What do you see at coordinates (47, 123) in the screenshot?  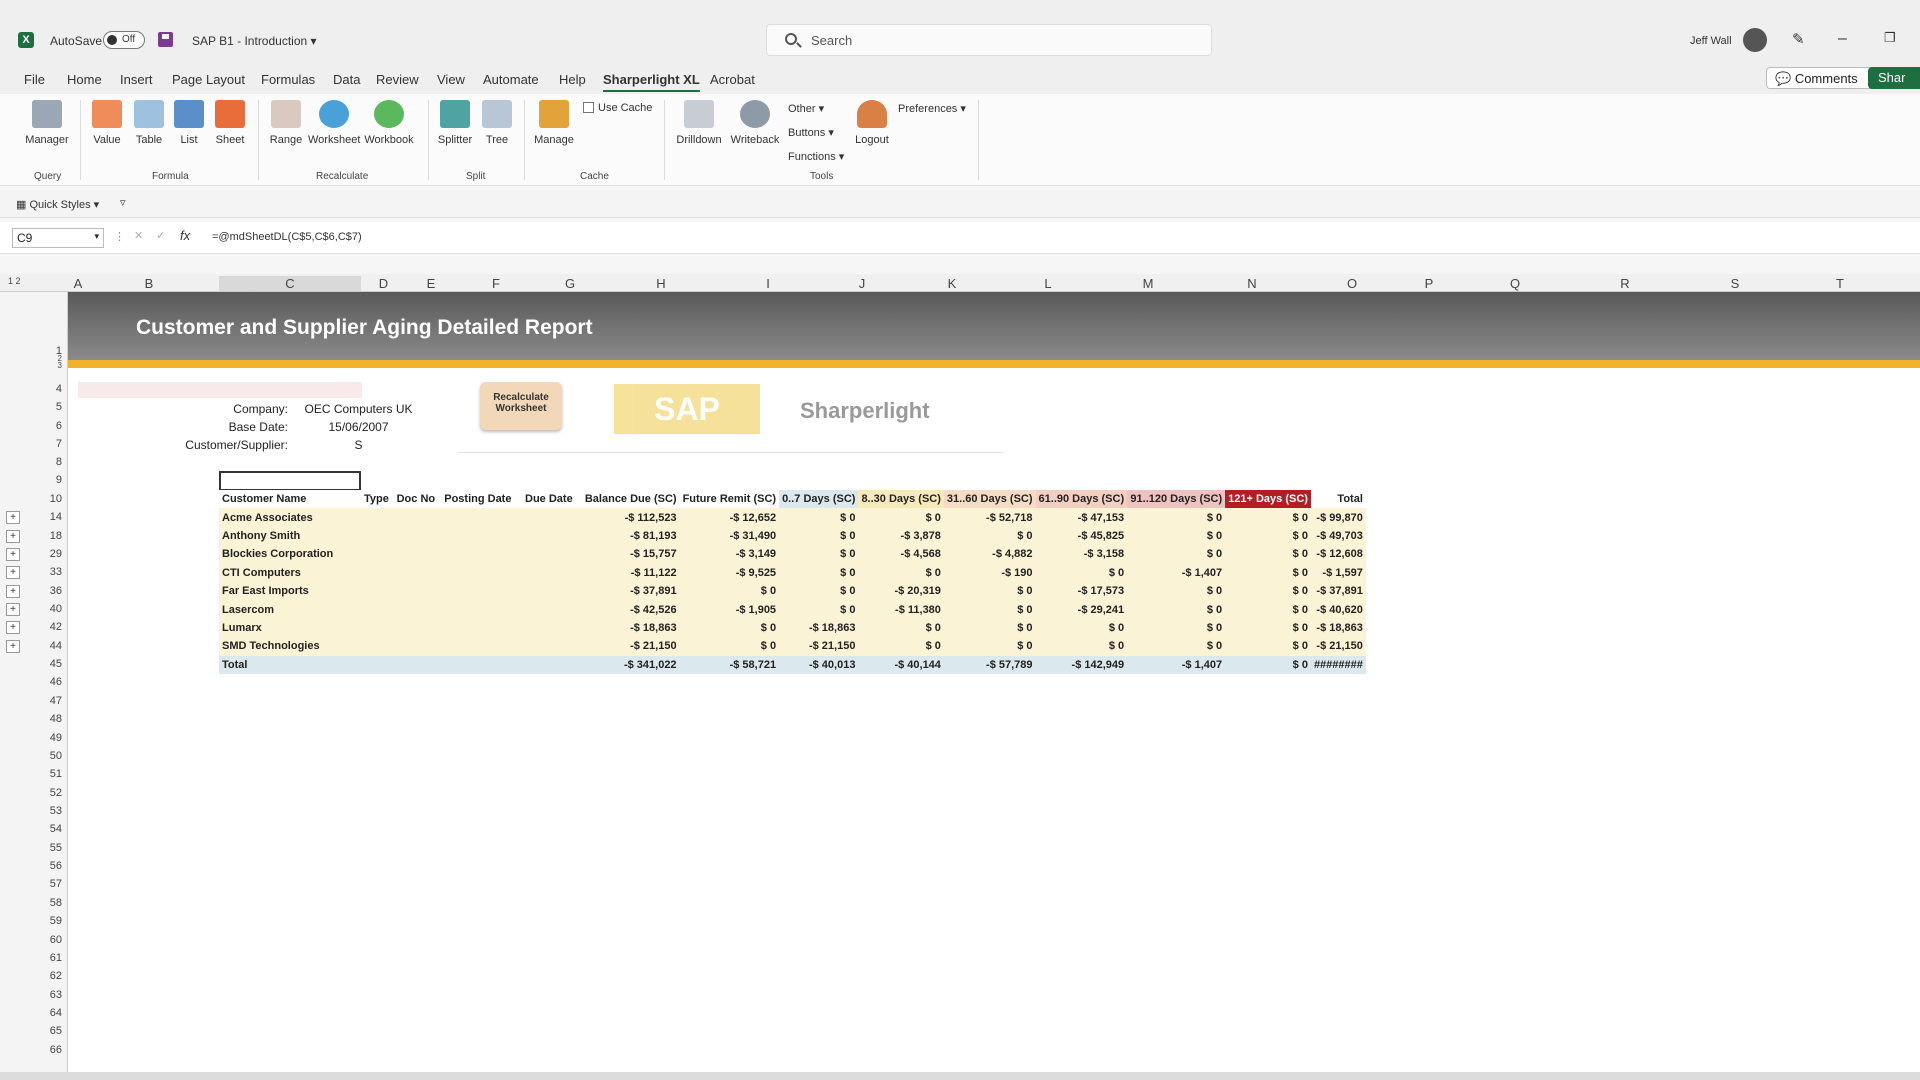 I see `manager-button: Manager` at bounding box center [47, 123].